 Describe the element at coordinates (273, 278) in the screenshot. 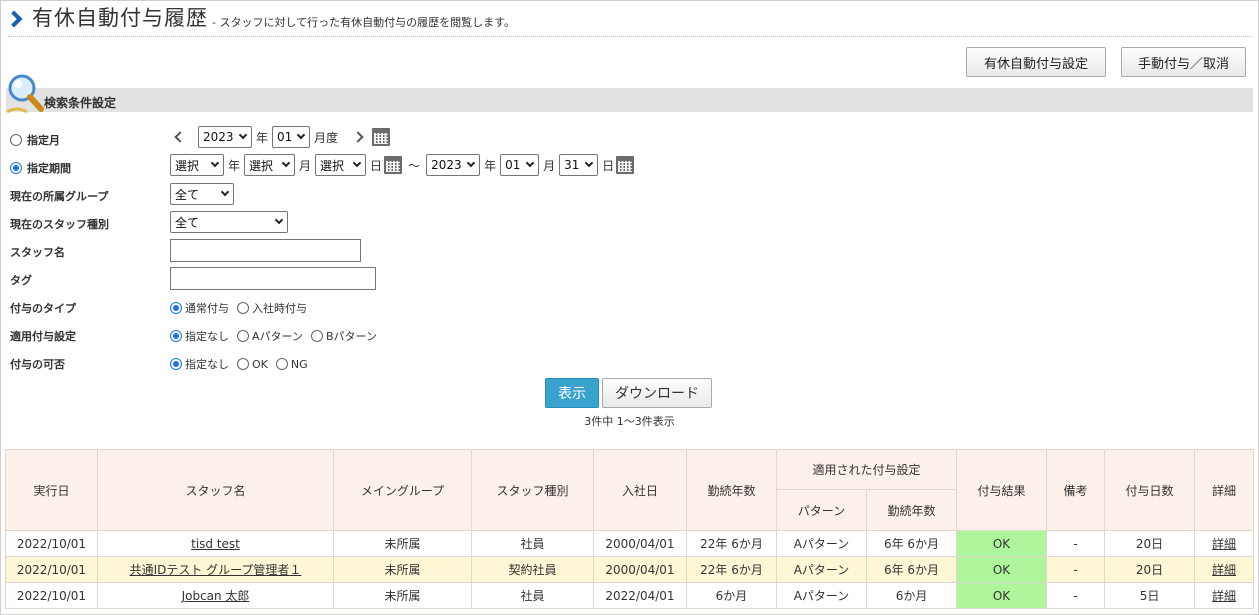

I see `tag-input` at that location.